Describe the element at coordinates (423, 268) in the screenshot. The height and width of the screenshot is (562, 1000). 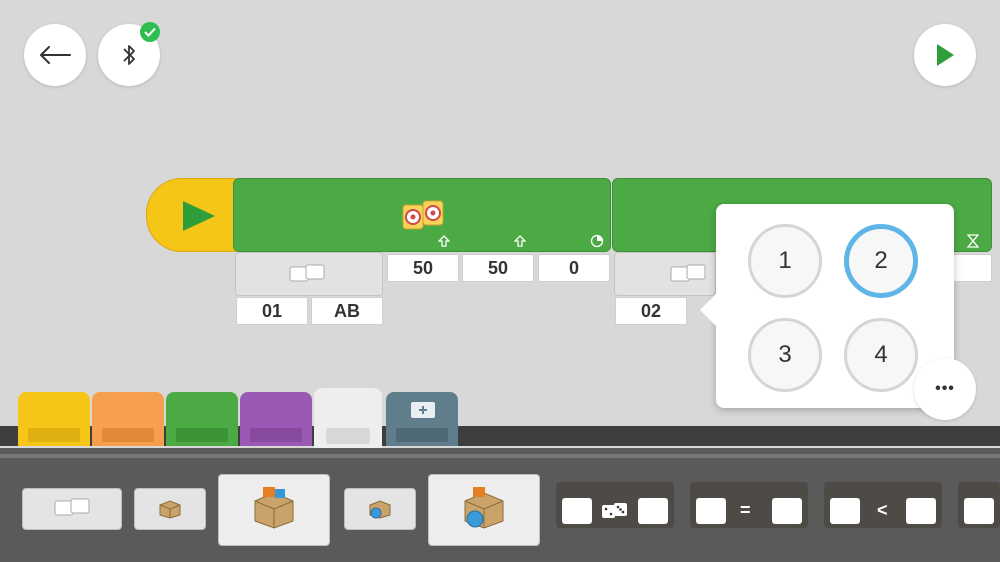
I see `speed-left-field: 50` at that location.